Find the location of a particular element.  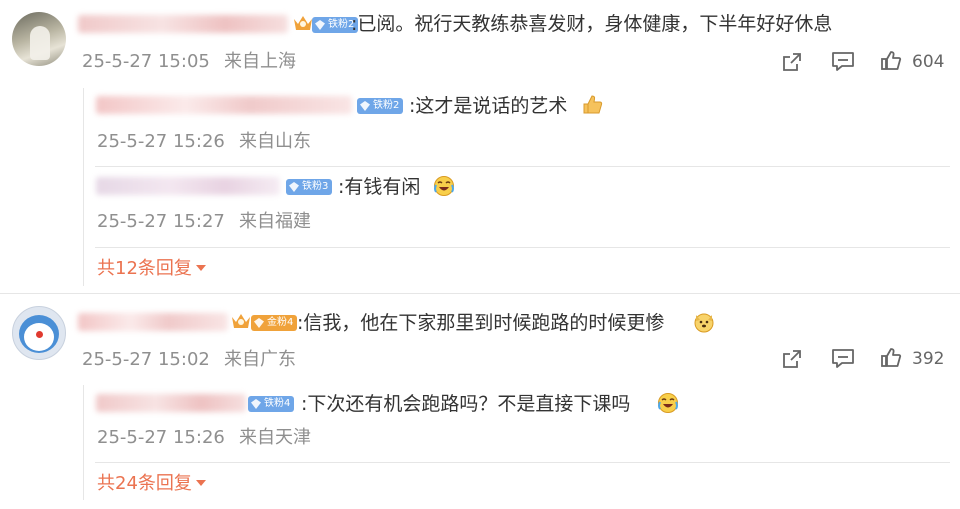

comment-text: :已阅。祝行天教练恭喜发财，身体健康，下半年好好休息 is located at coordinates (592, 24).